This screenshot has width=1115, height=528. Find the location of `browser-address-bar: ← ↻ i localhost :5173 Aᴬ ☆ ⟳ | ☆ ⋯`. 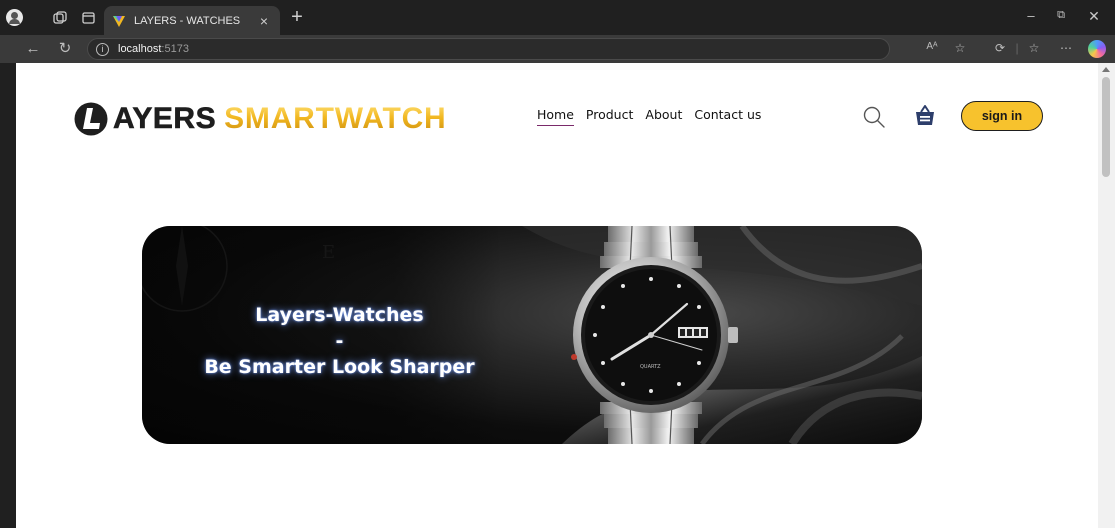

browser-address-bar: ← ↻ i localhost :5173 Aᴬ ☆ ⟳ | ☆ ⋯ is located at coordinates (557, 49).